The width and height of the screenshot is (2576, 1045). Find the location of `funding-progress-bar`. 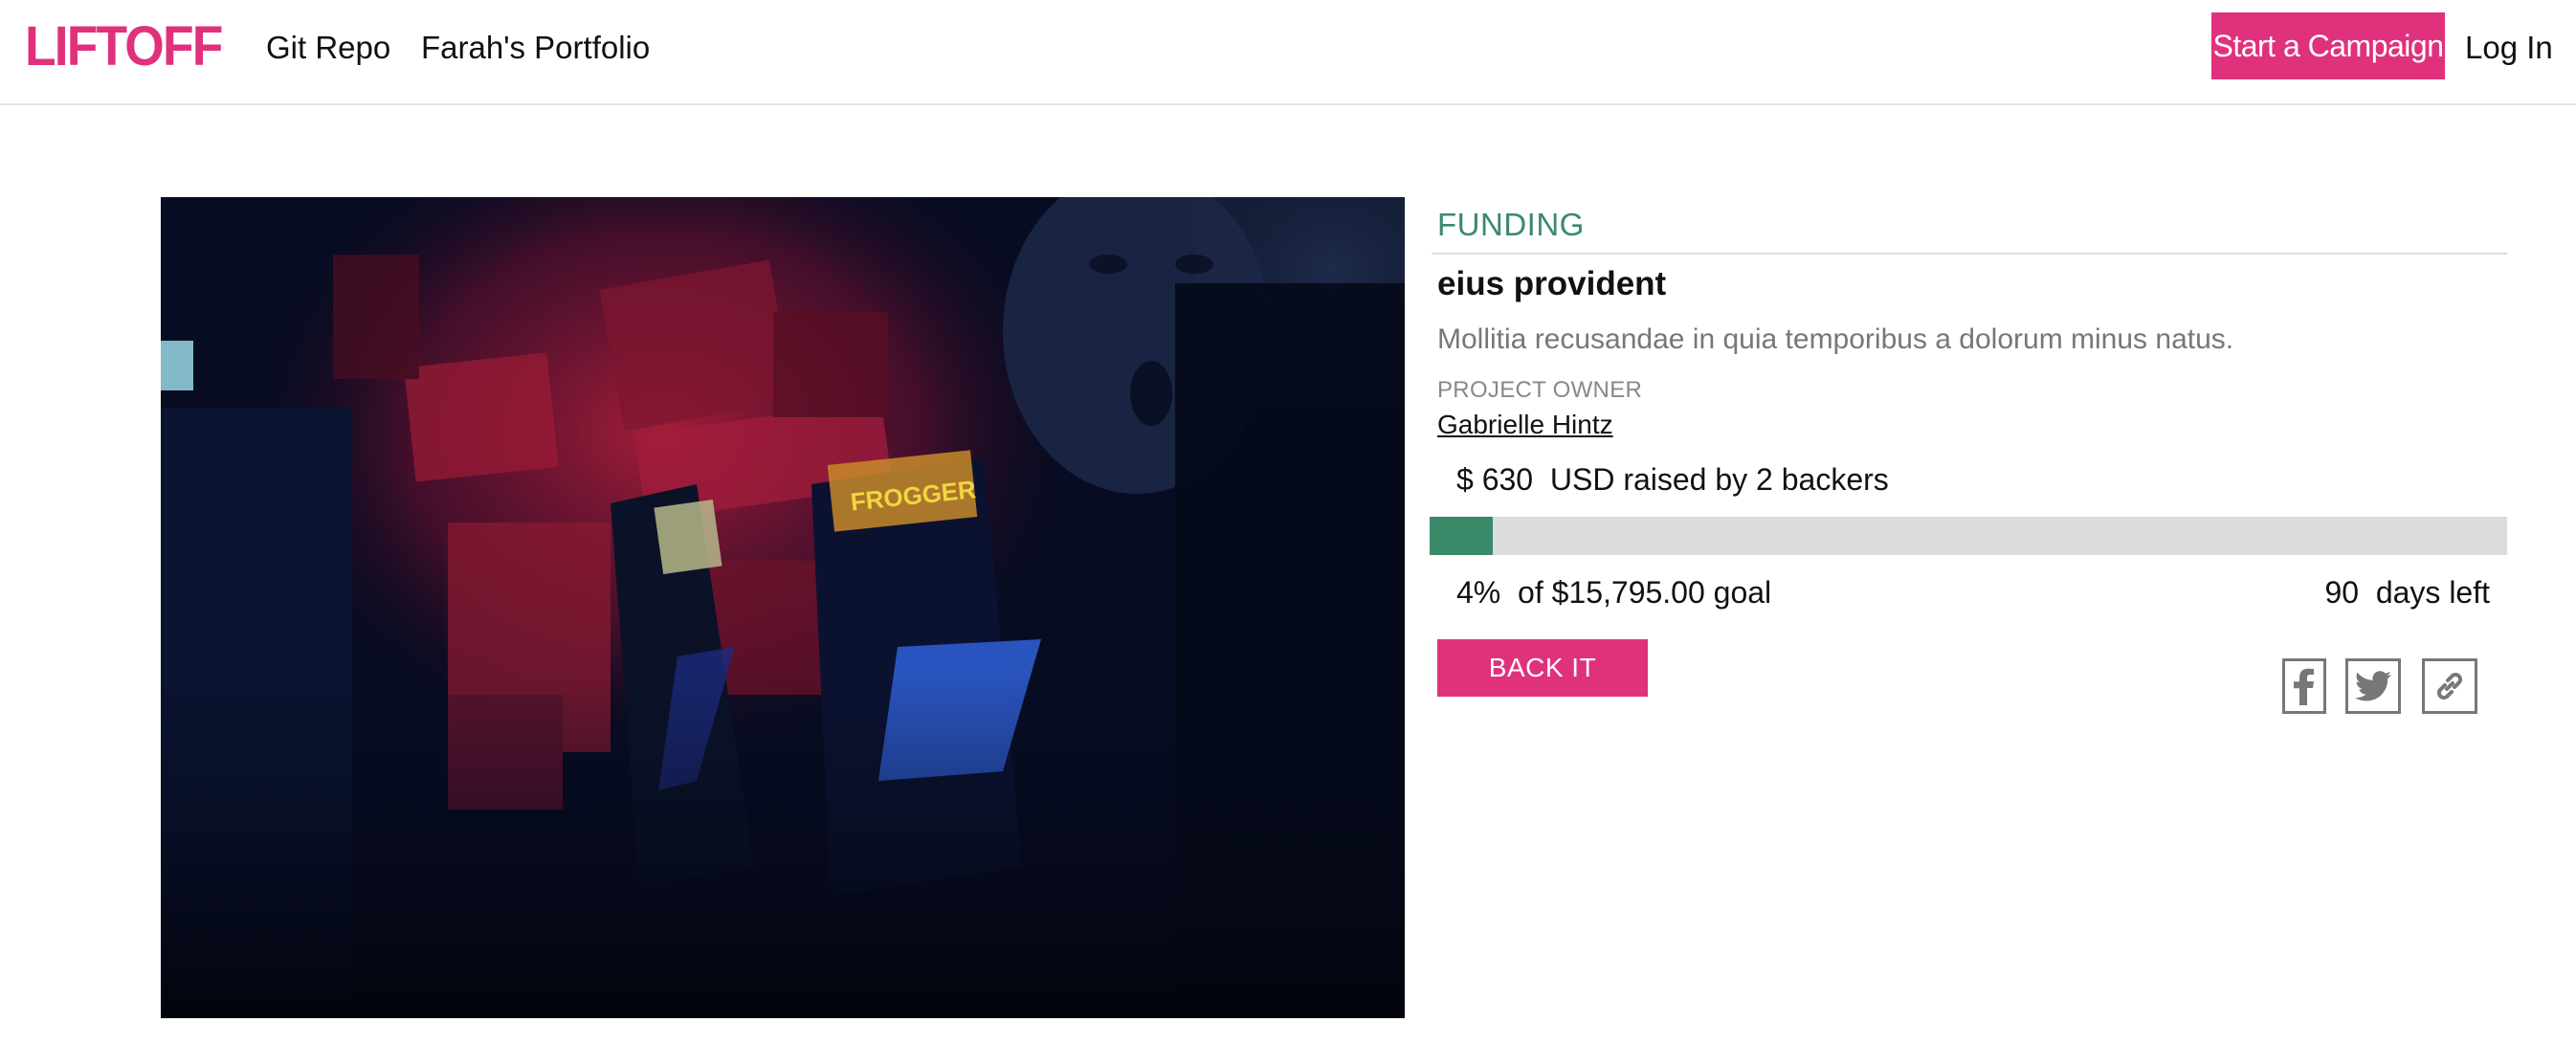

funding-progress-bar is located at coordinates (1969, 536).